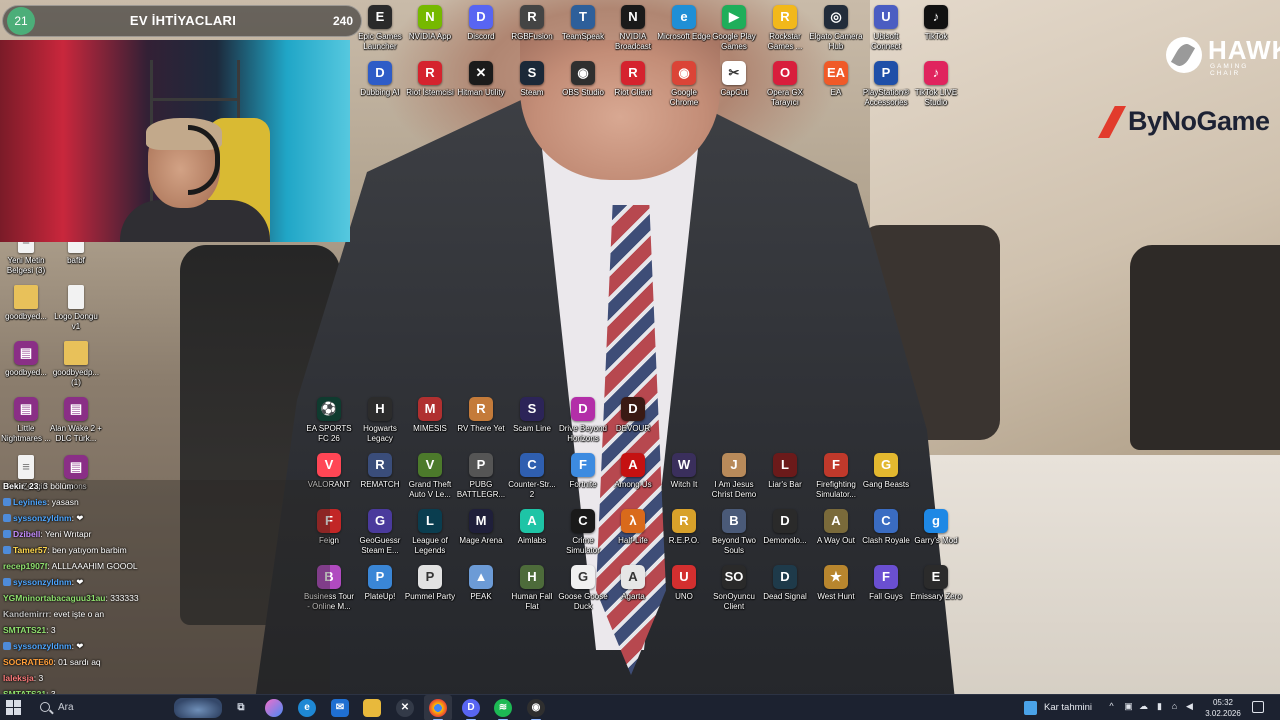 This screenshot has height=720, width=1280. I want to click on obs-icon: ◉, so click(536, 708).